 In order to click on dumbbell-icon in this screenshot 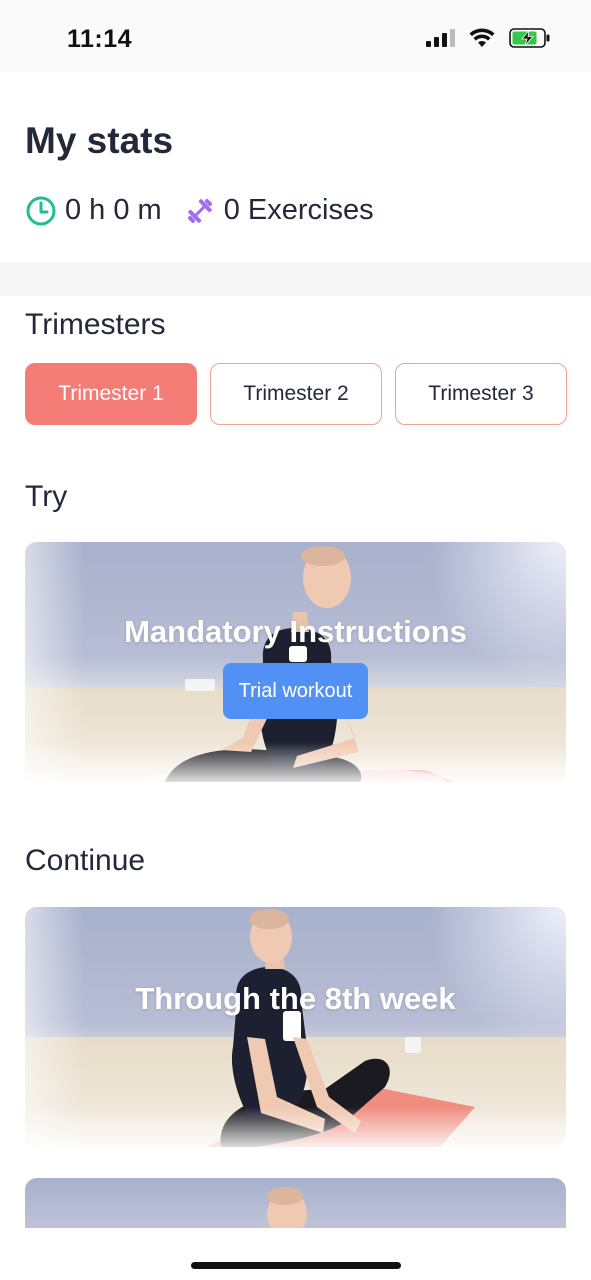, I will do `click(200, 211)`.